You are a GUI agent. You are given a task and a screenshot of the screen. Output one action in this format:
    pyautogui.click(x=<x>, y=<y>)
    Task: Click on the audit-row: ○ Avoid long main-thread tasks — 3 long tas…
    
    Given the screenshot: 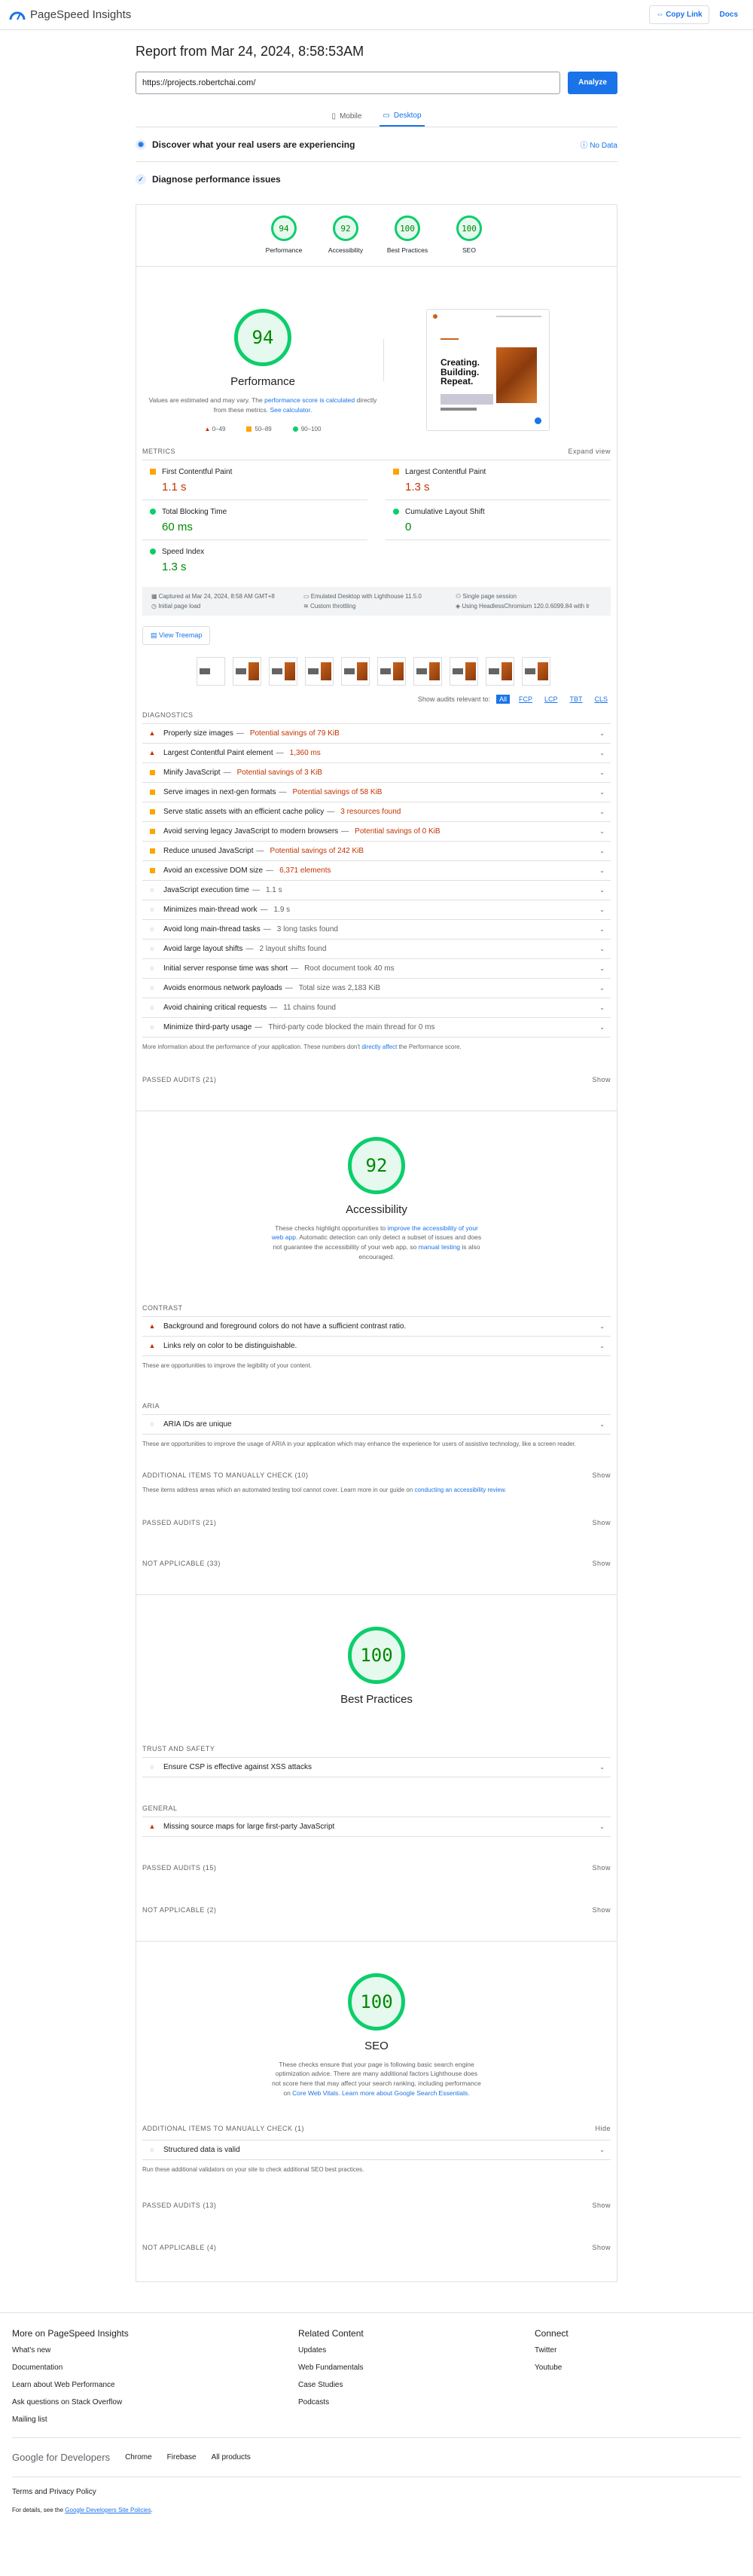 What is the action you would take?
    pyautogui.click(x=376, y=930)
    